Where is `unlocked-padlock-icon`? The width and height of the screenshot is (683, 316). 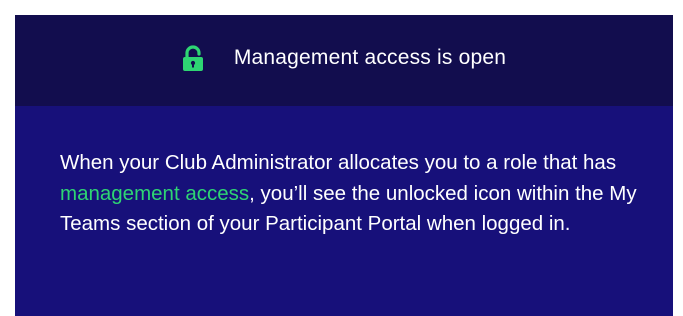
unlocked-padlock-icon is located at coordinates (193, 57).